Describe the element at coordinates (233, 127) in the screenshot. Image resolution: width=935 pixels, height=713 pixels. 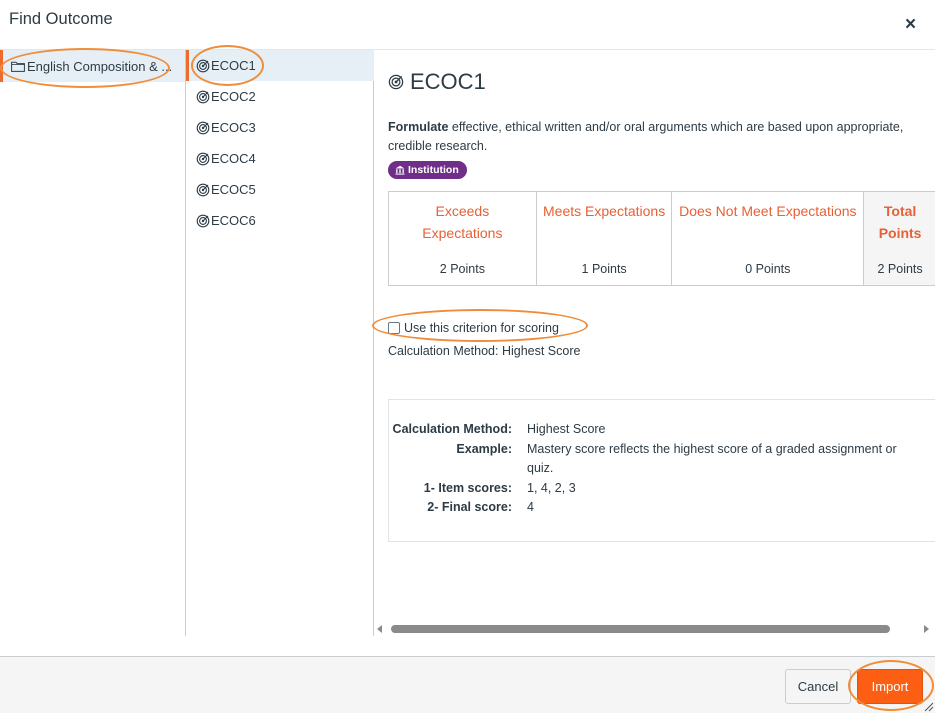
I see `outcome-item-label: ECOC3` at that location.